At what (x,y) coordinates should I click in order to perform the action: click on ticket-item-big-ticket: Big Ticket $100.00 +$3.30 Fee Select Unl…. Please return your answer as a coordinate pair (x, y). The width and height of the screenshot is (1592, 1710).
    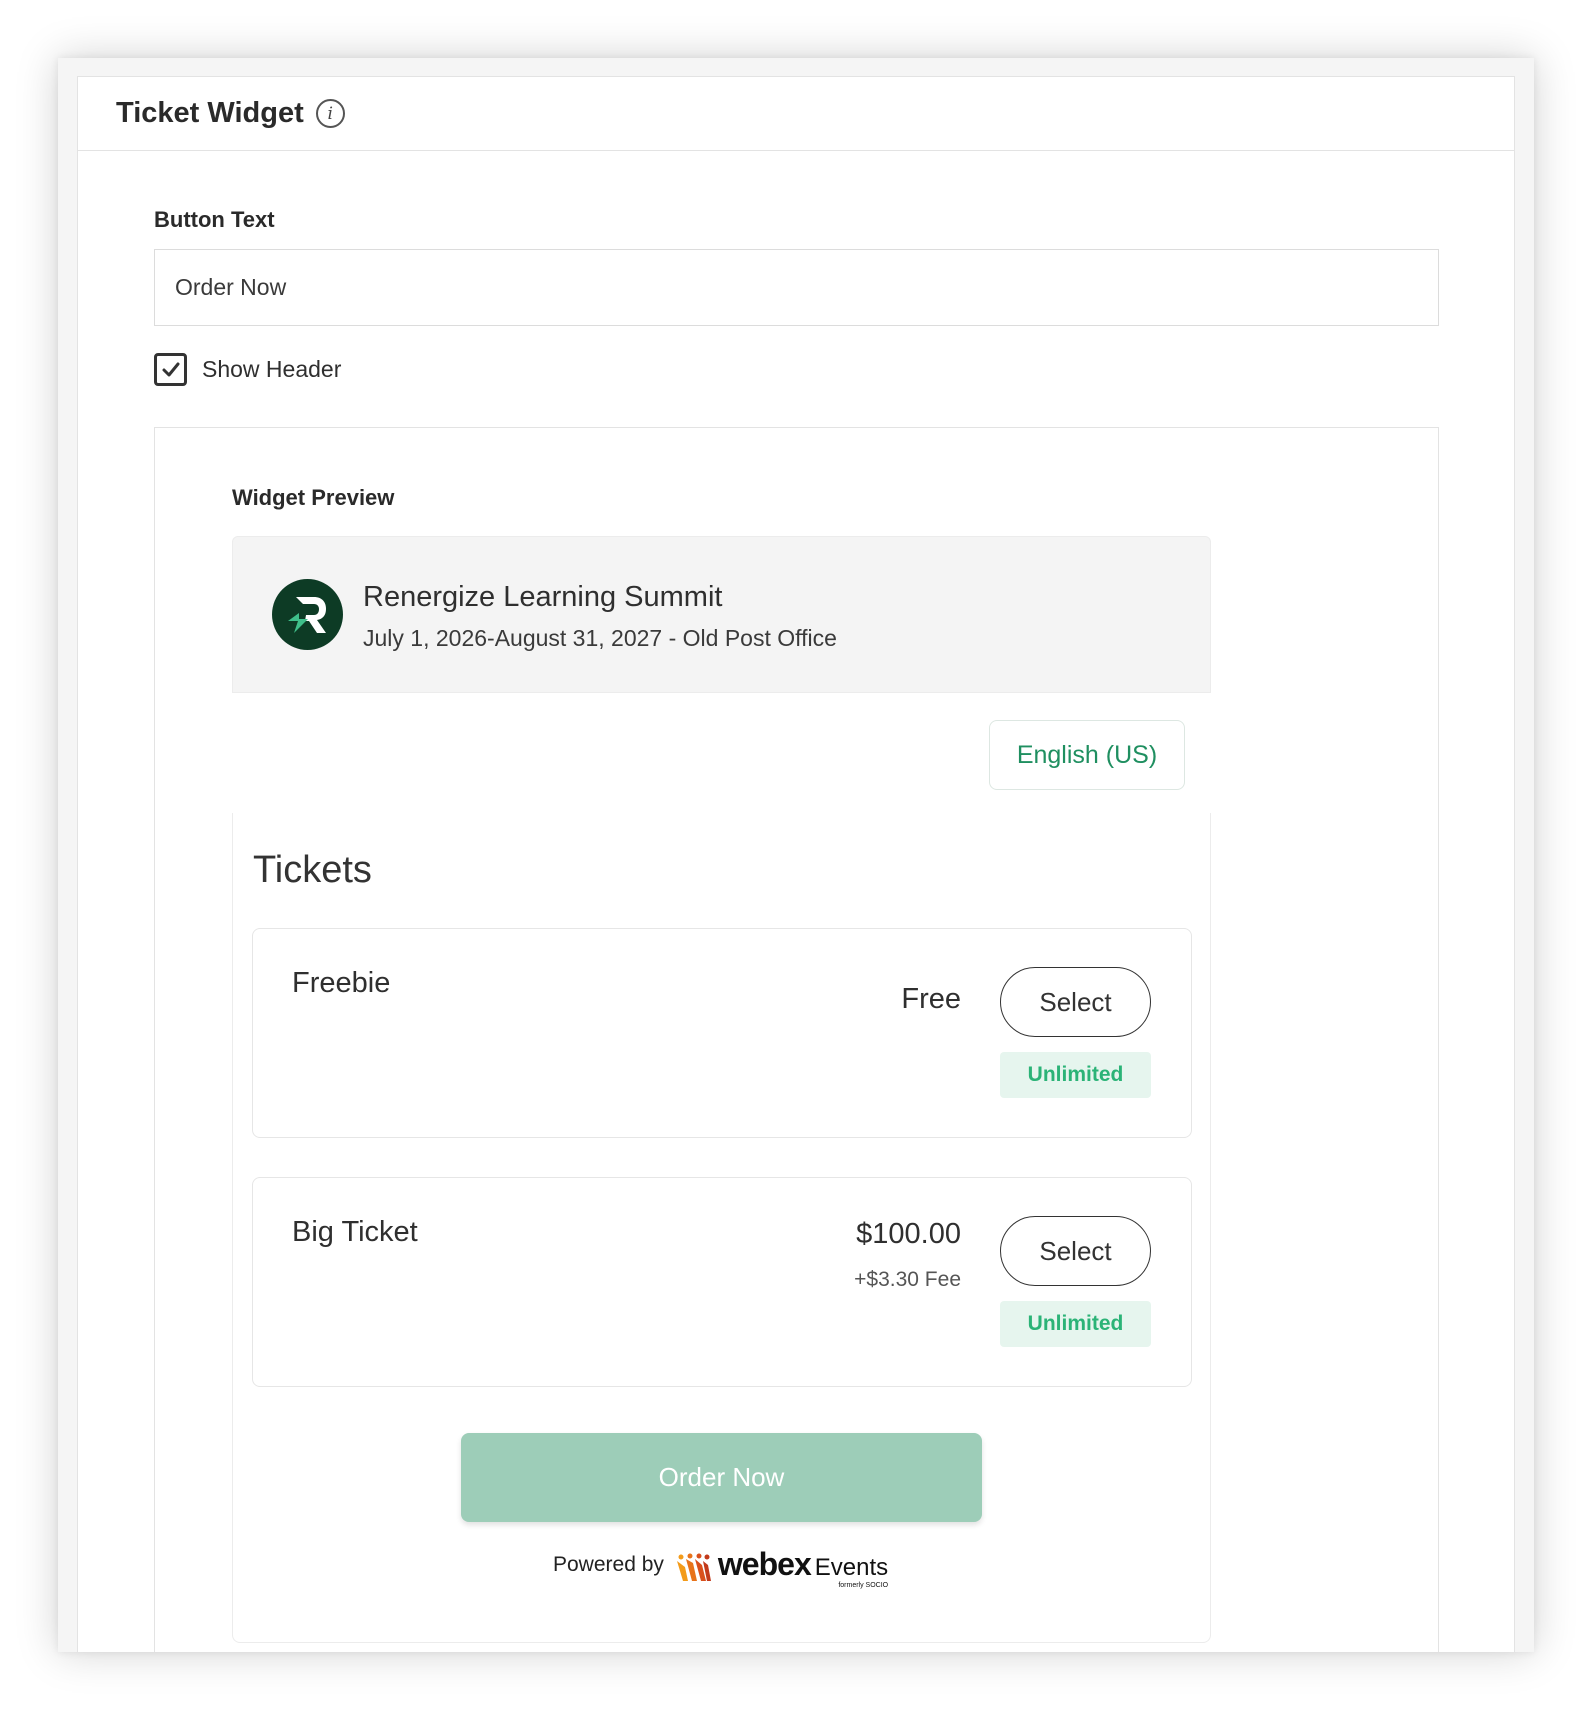
    Looking at the image, I should click on (722, 1282).